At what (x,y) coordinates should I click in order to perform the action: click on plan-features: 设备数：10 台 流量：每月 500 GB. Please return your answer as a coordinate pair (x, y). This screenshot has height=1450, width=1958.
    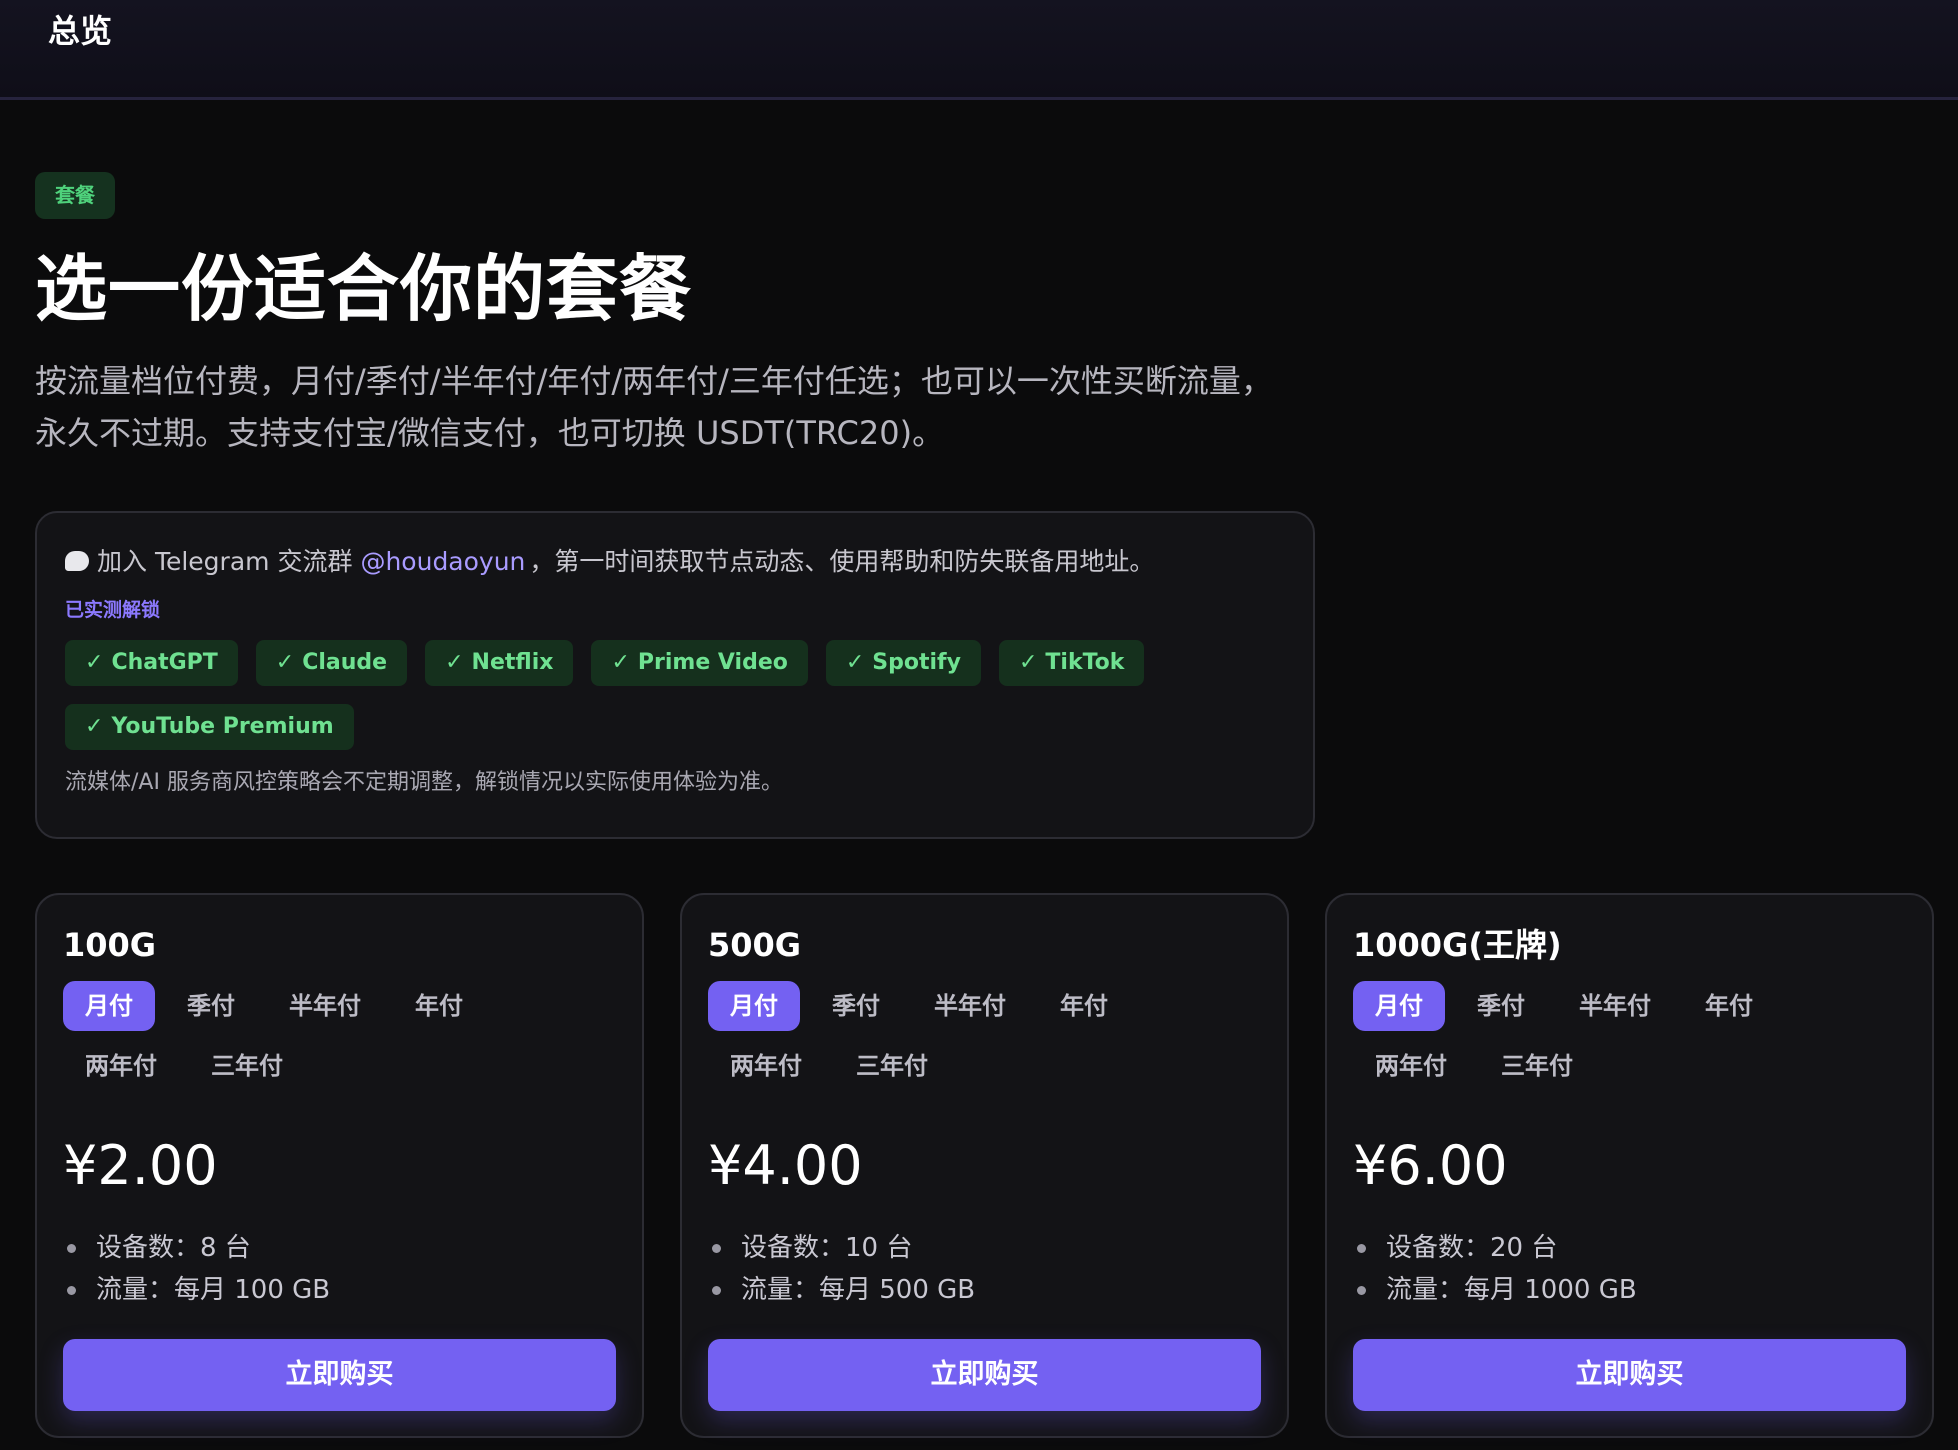
    Looking at the image, I should click on (984, 1269).